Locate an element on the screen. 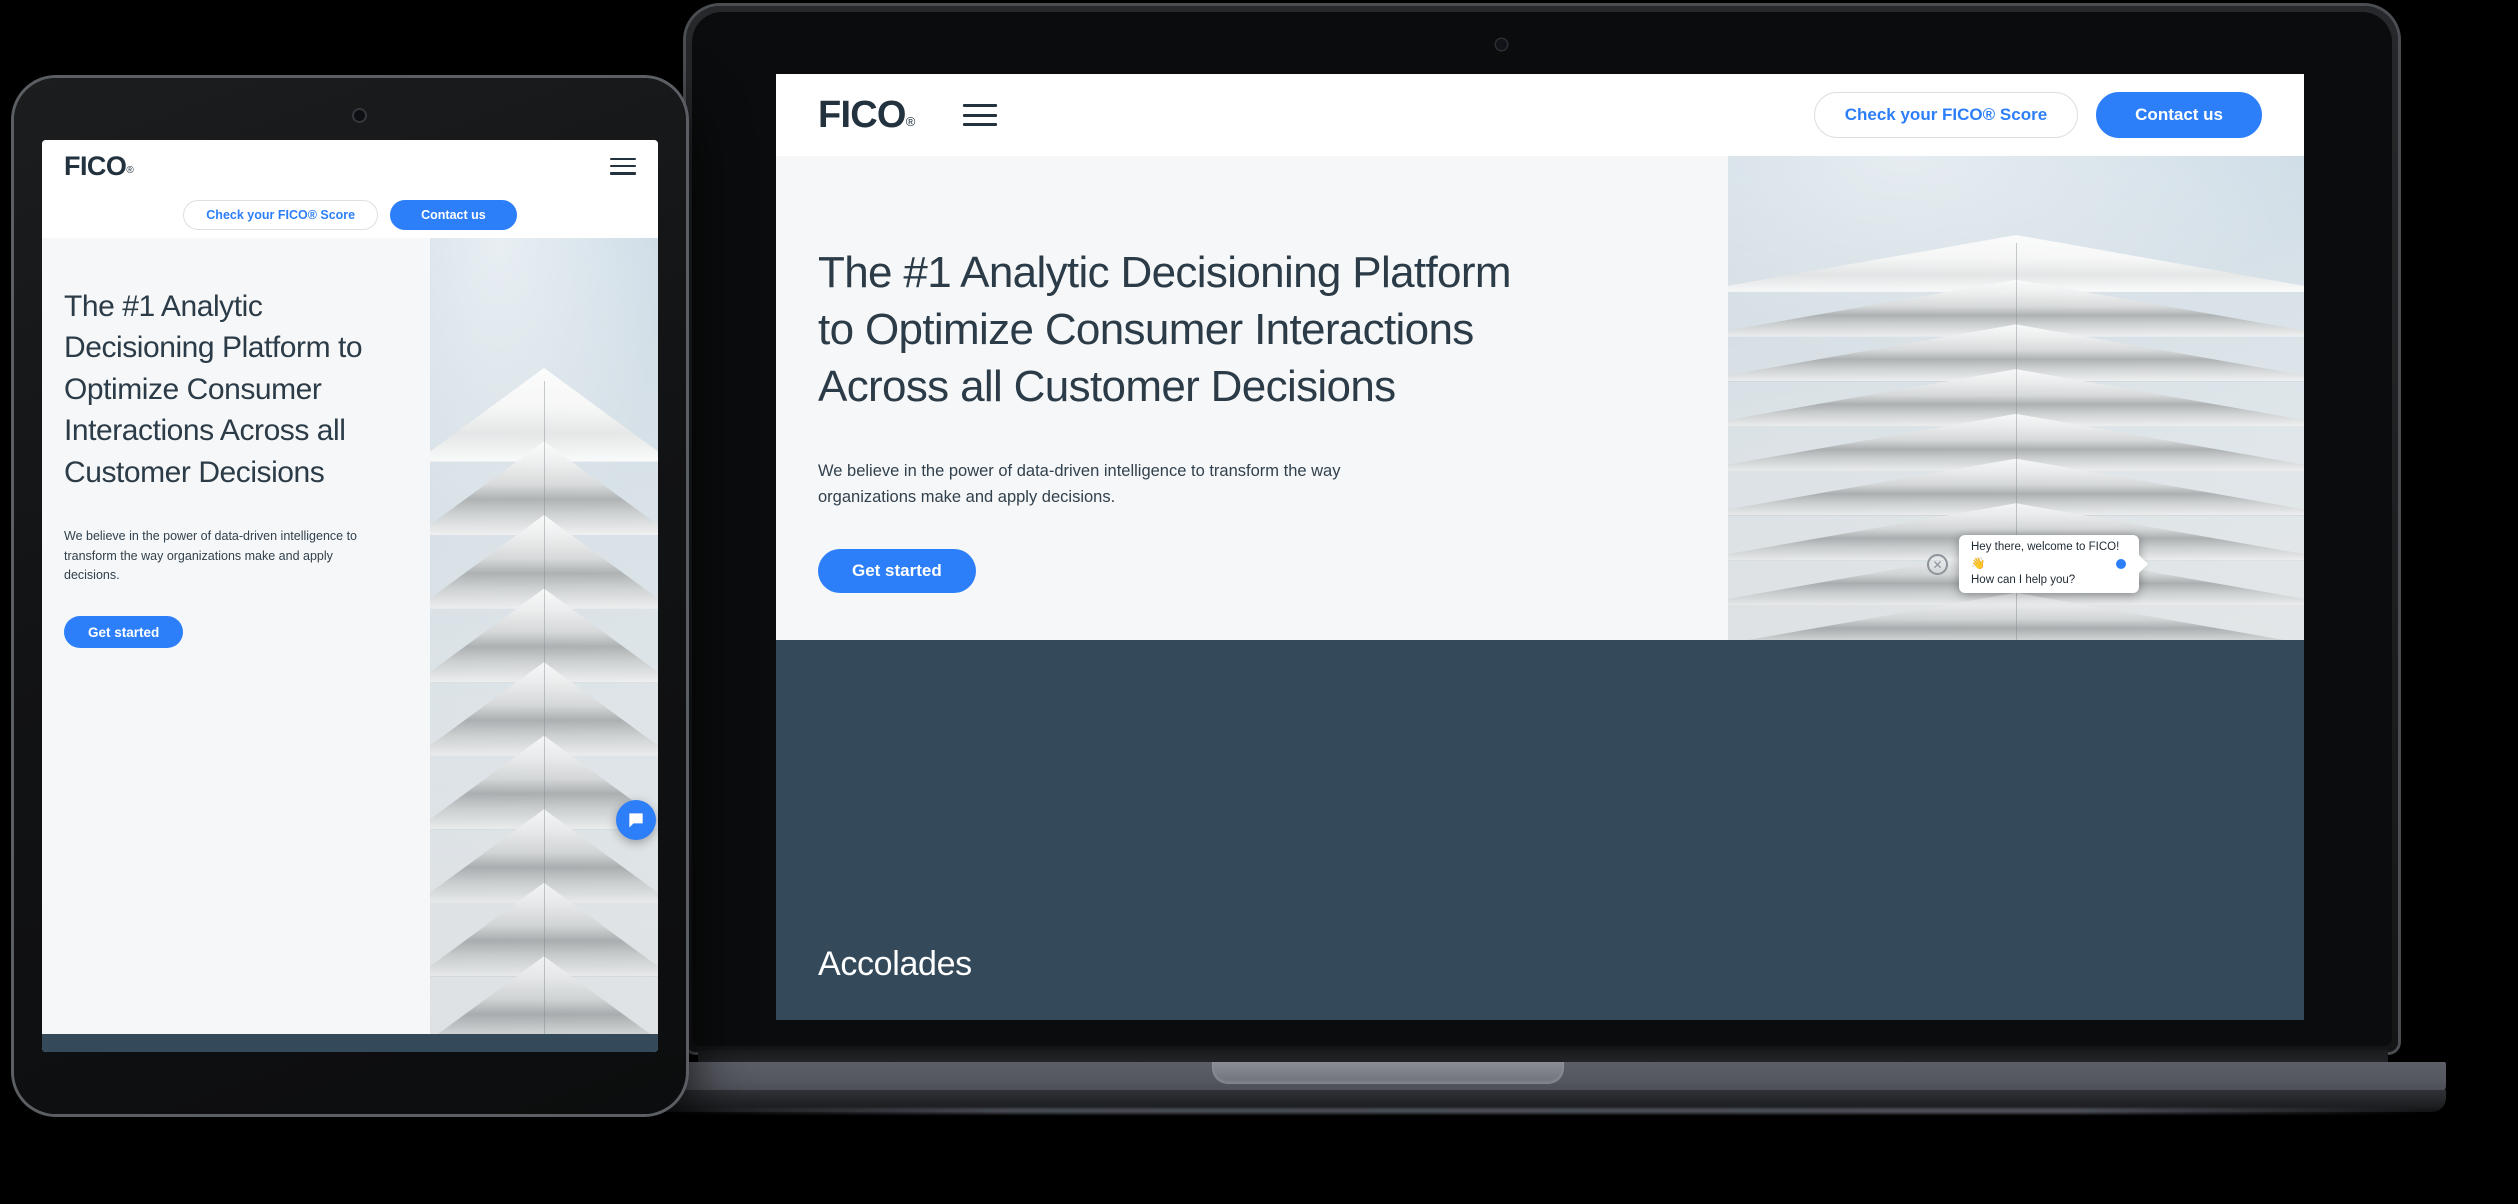 The width and height of the screenshot is (2518, 1204). contact-us-button: Contact us is located at coordinates (2179, 115).